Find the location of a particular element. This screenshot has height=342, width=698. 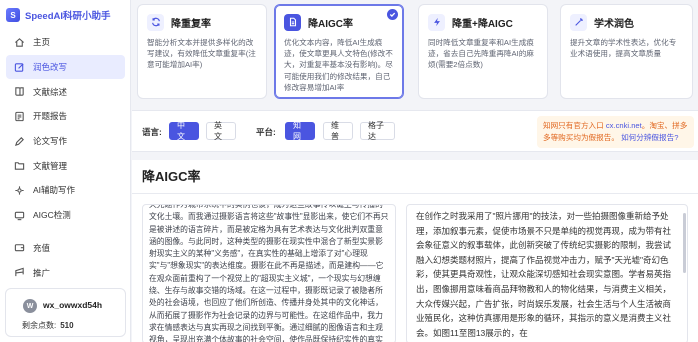

sidebar-item-literature-review: 文献综述 is located at coordinates (65, 91).